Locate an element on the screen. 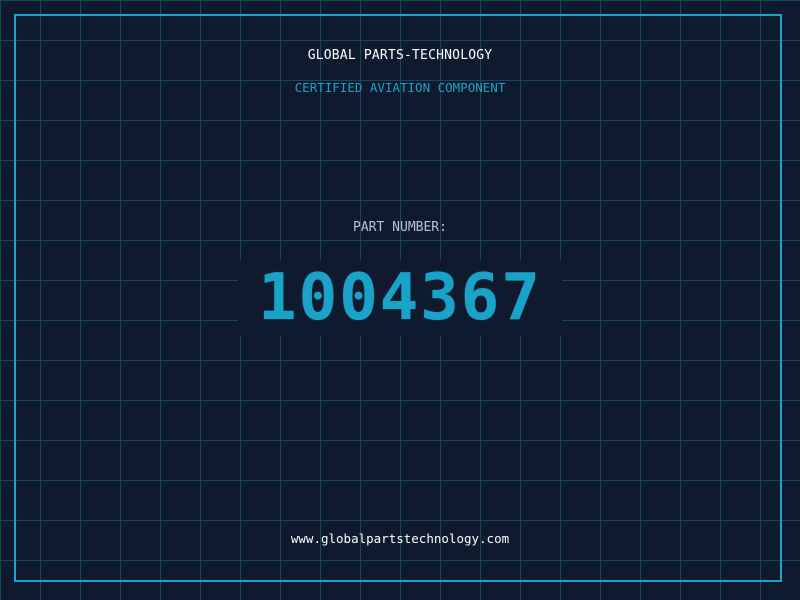 Image resolution: width=800 pixels, height=600 pixels. part-number-label: PART NUMBER: is located at coordinates (400, 227).